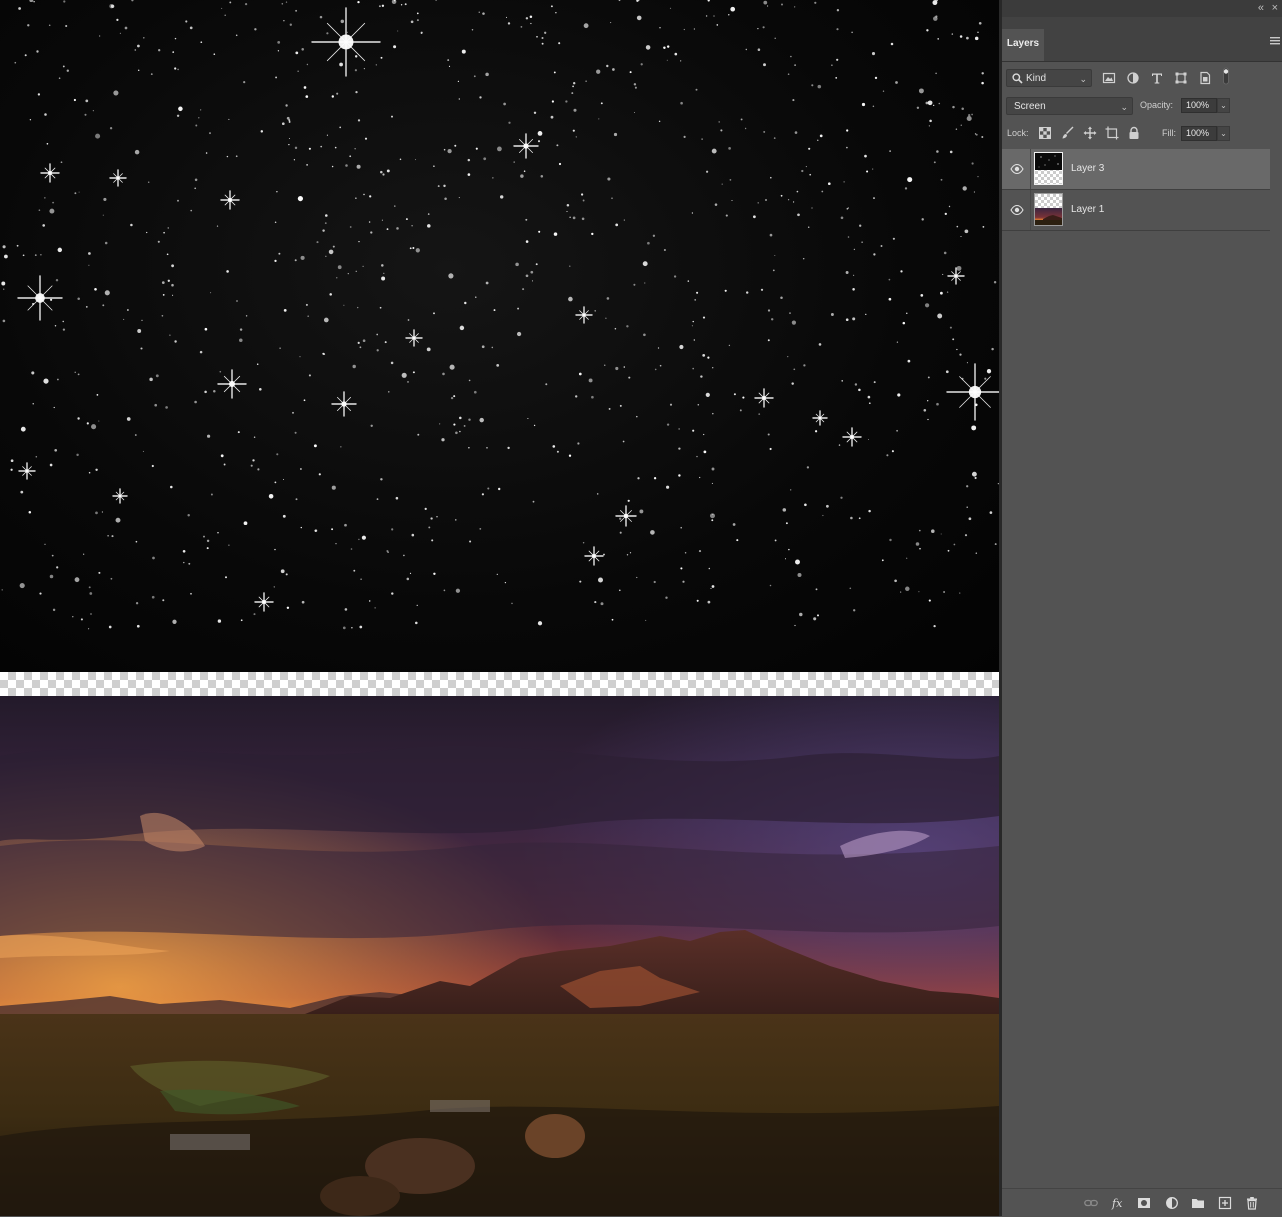  Describe the element at coordinates (1133, 78) in the screenshot. I see `adjustment-layer-filter-icon` at that location.